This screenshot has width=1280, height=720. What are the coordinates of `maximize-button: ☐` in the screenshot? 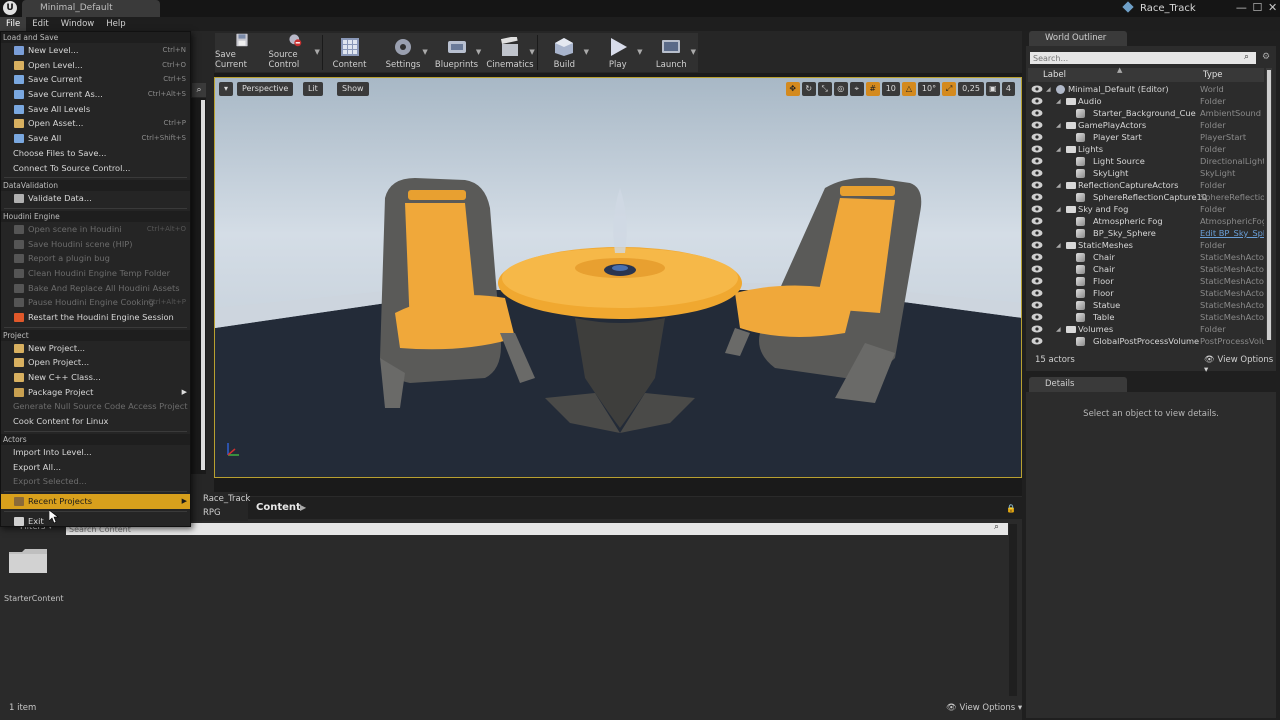 It's located at (1257, 8).